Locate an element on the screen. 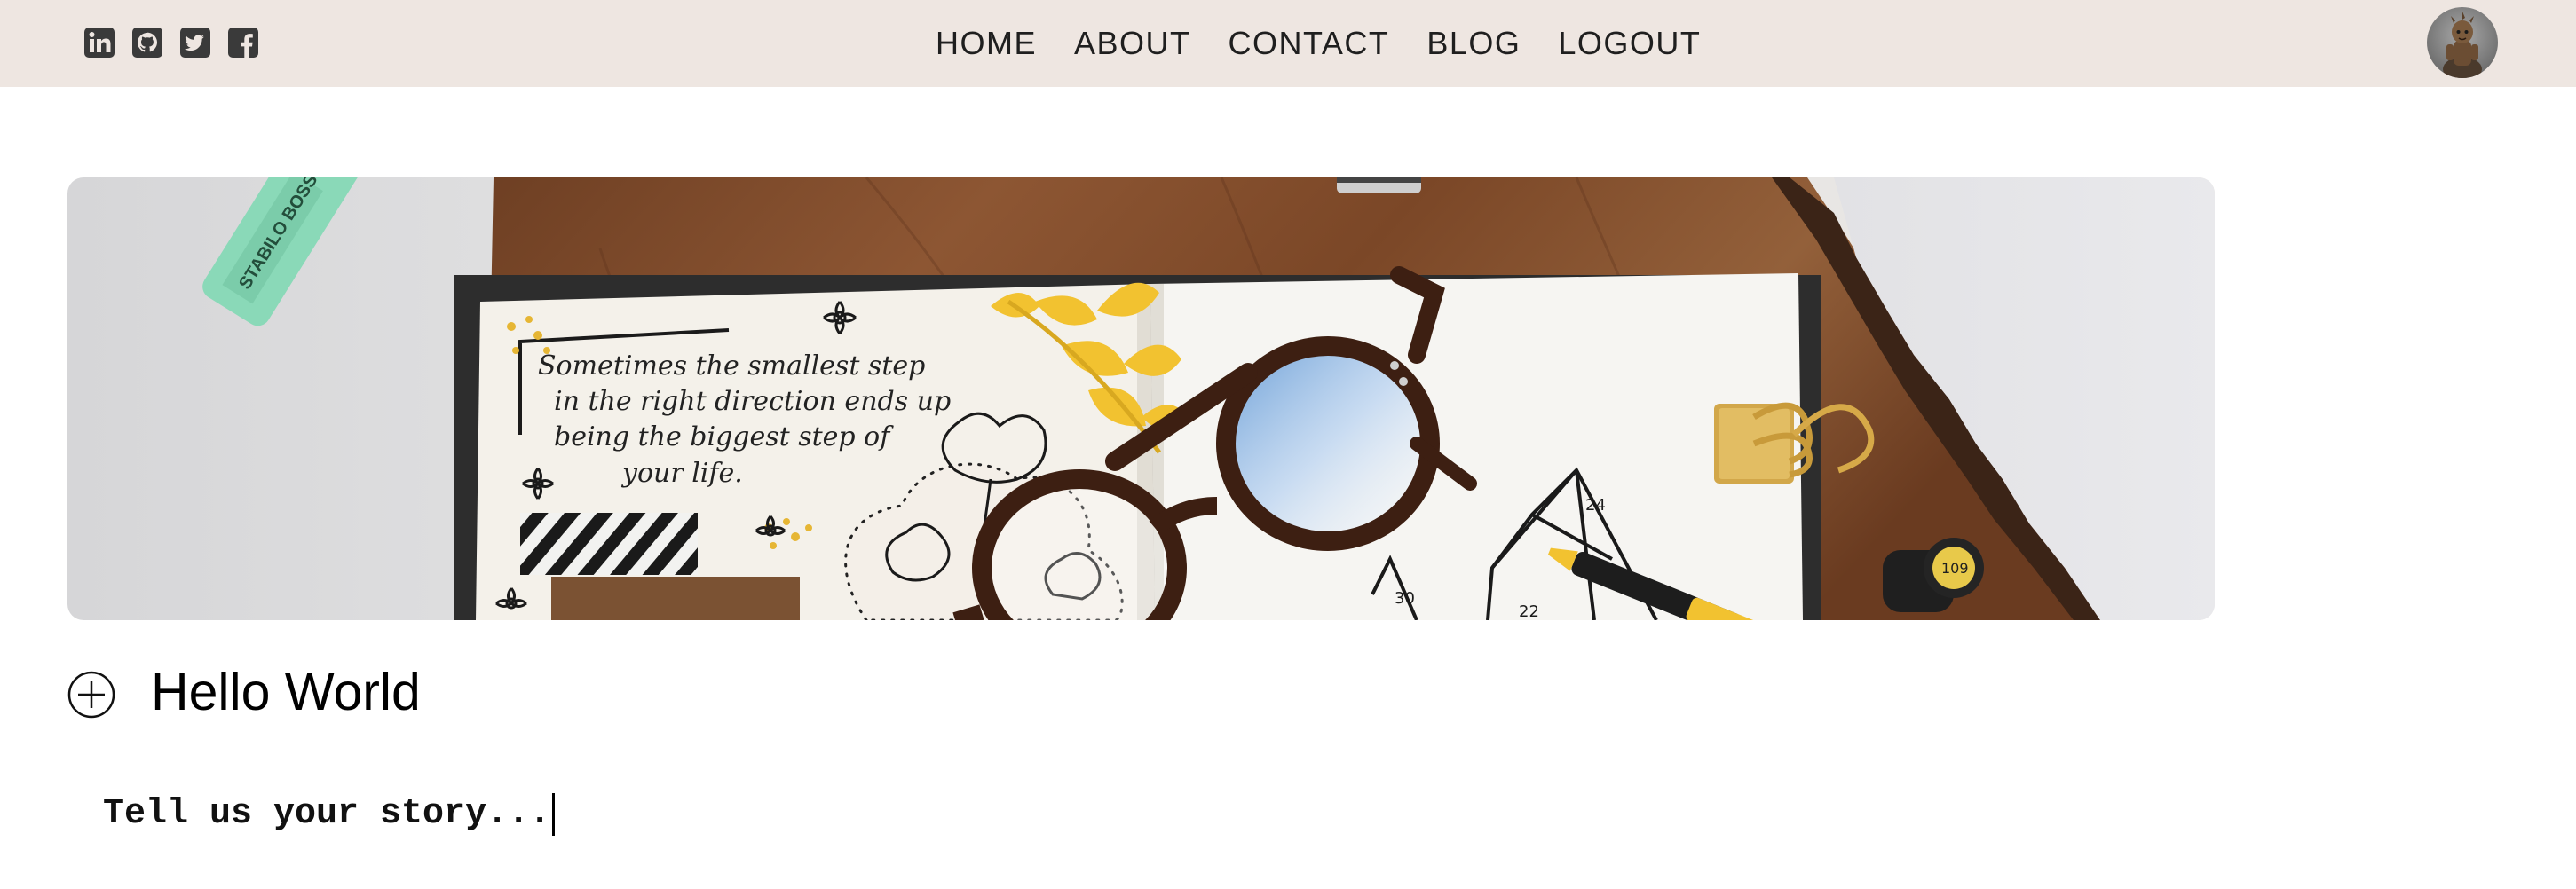 This screenshot has height=889, width=2576. post-title: Hello World is located at coordinates (286, 692).